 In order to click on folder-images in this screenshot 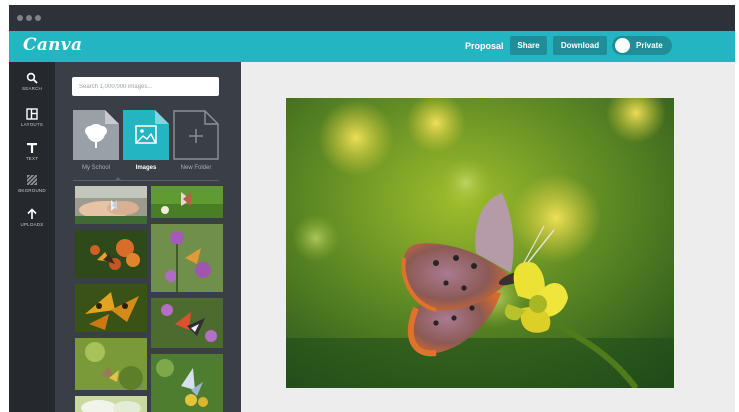, I will do `click(146, 135)`.